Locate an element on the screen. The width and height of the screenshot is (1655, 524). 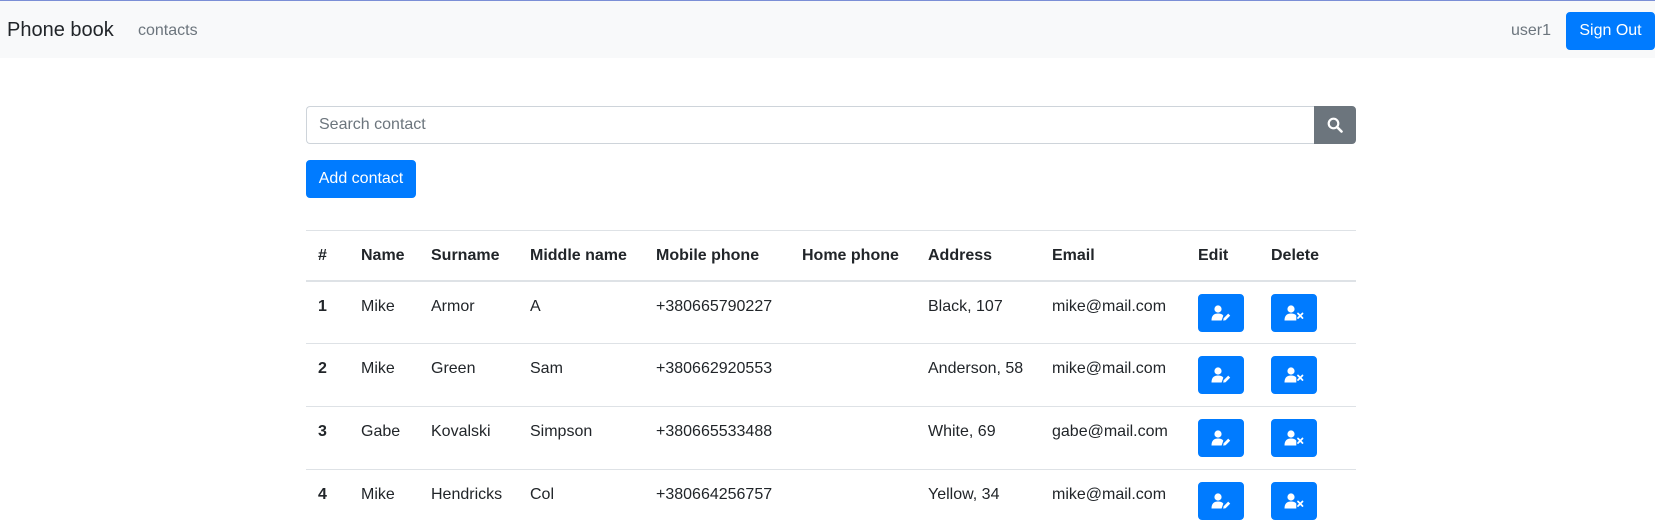
cell-address: White, 69 is located at coordinates (978, 438).